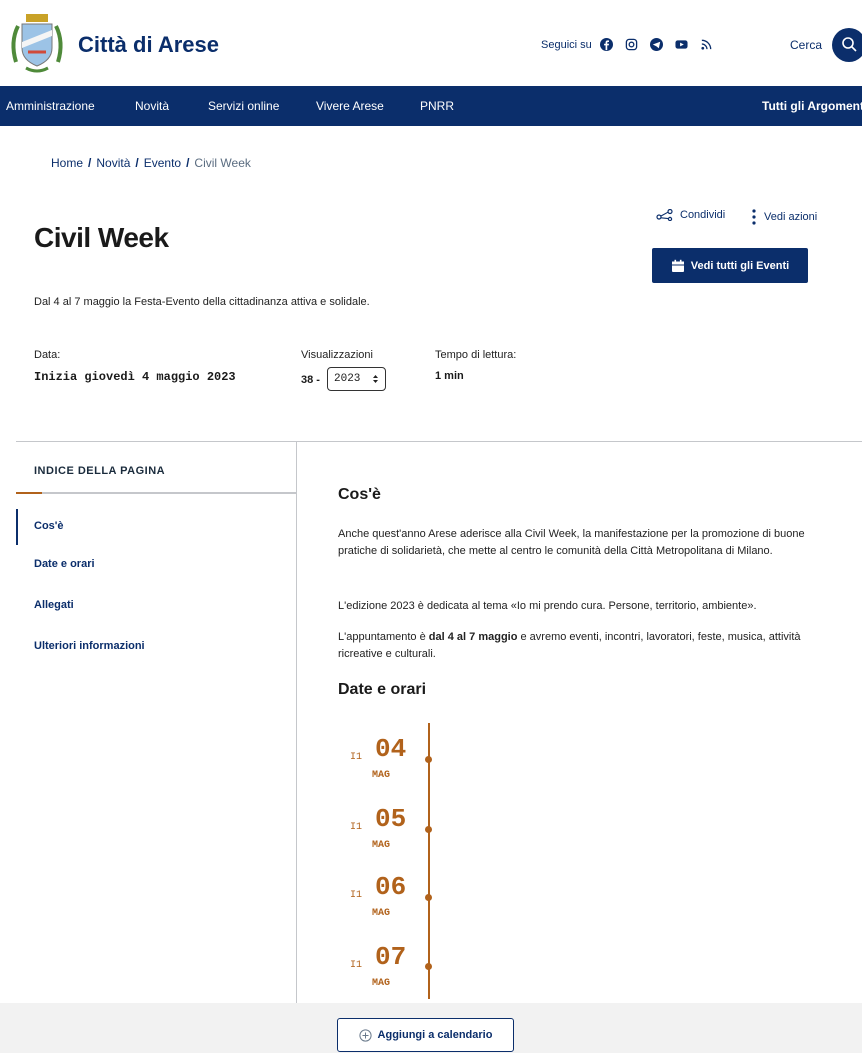 This screenshot has height=1053, width=862. What do you see at coordinates (347, 379) in the screenshot?
I see `year-select-value: 2023` at bounding box center [347, 379].